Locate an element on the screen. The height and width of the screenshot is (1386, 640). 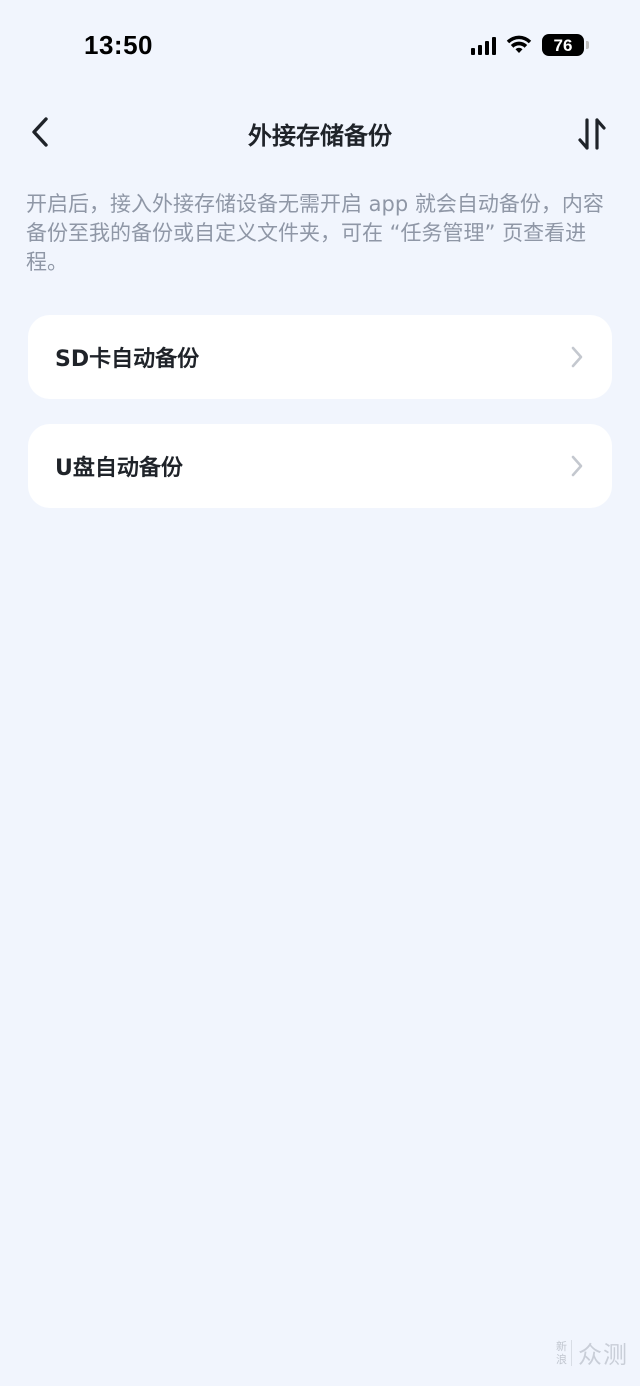
transfer-arrows-icon is located at coordinates (592, 134).